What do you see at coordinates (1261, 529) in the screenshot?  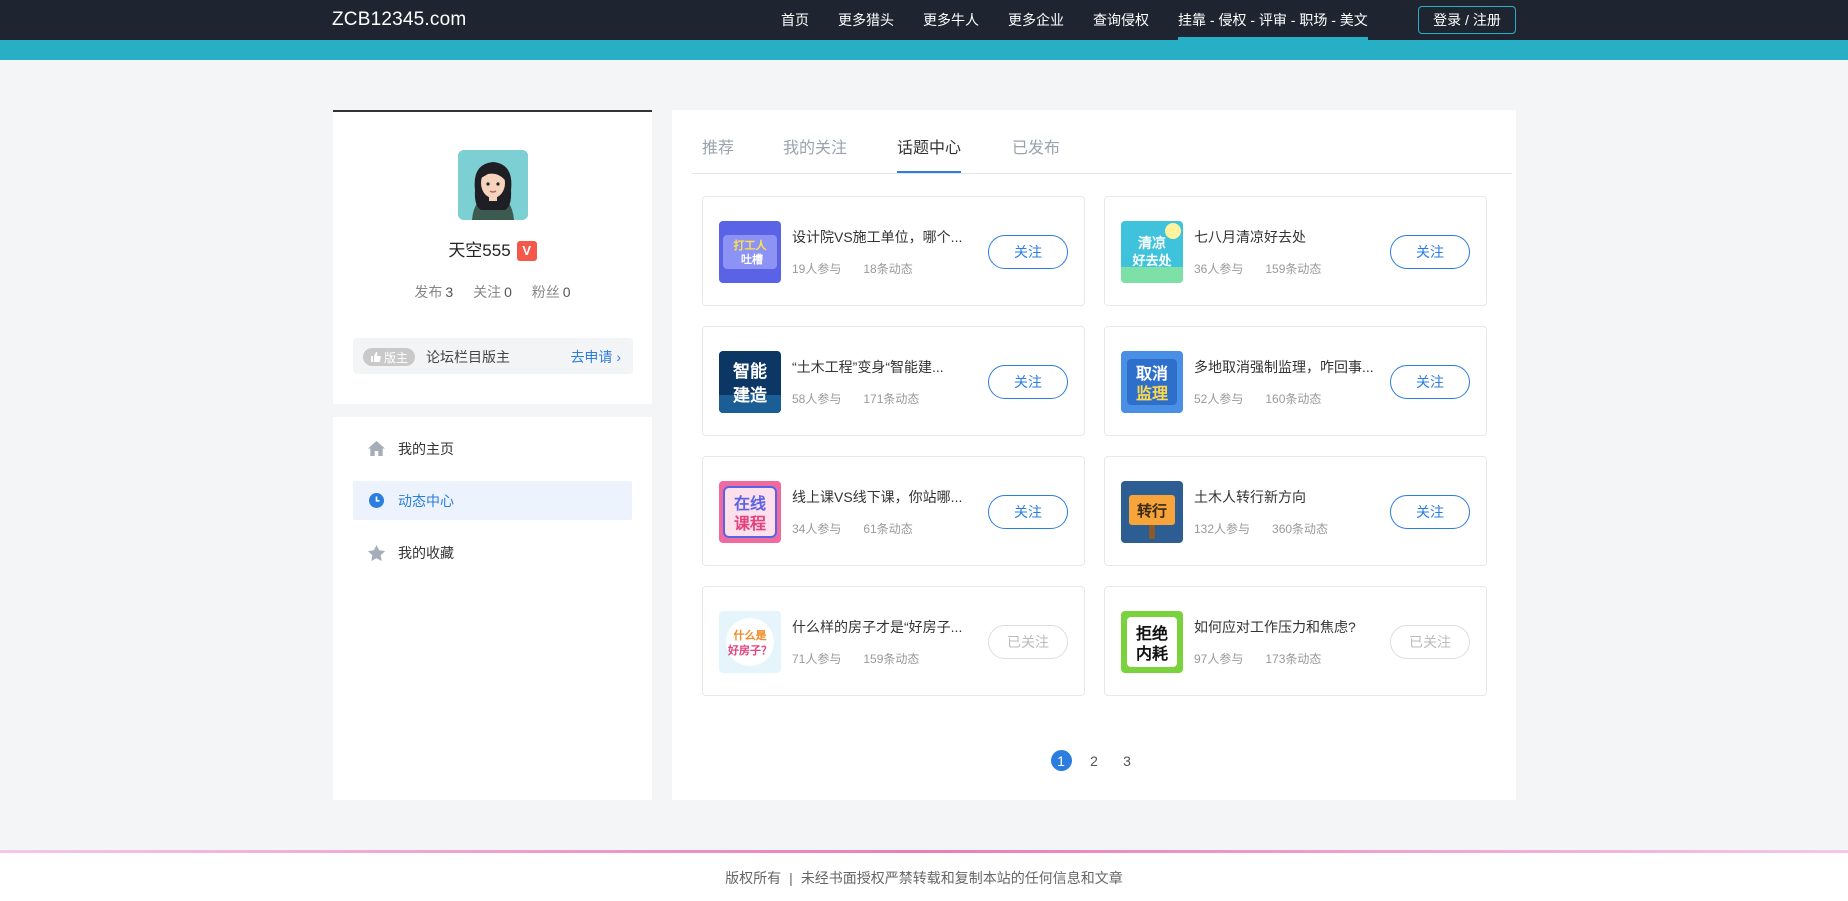 I see `topic-meta: 132人参与 360条动态` at bounding box center [1261, 529].